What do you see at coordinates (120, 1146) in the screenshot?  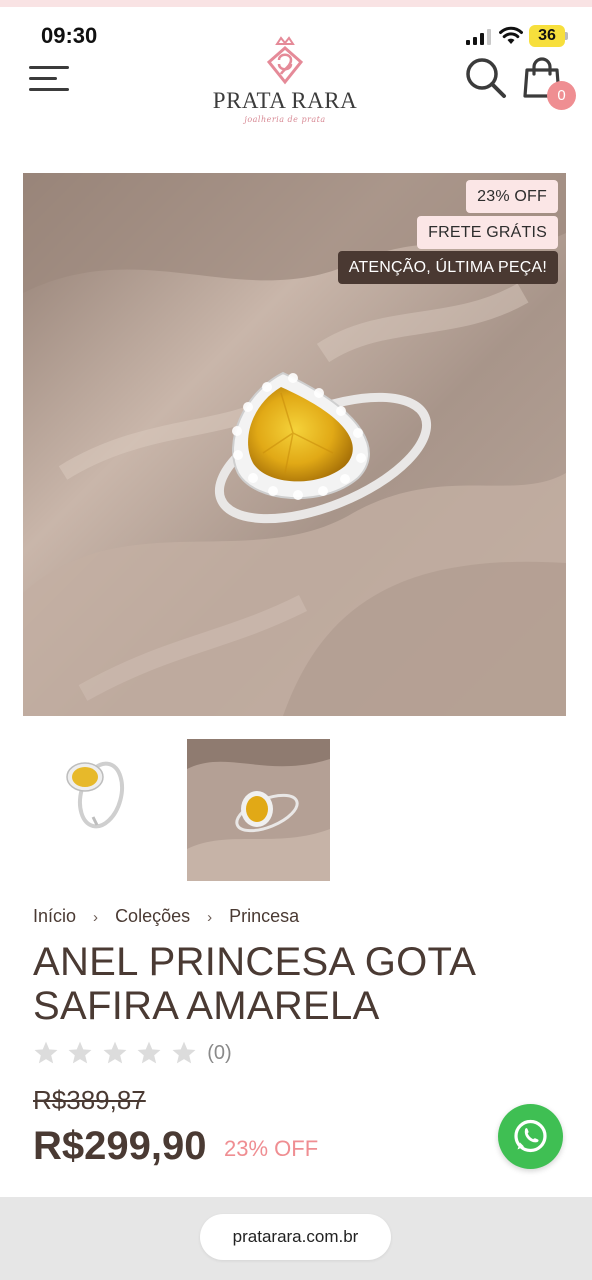 I see `current-price: R$299,90` at bounding box center [120, 1146].